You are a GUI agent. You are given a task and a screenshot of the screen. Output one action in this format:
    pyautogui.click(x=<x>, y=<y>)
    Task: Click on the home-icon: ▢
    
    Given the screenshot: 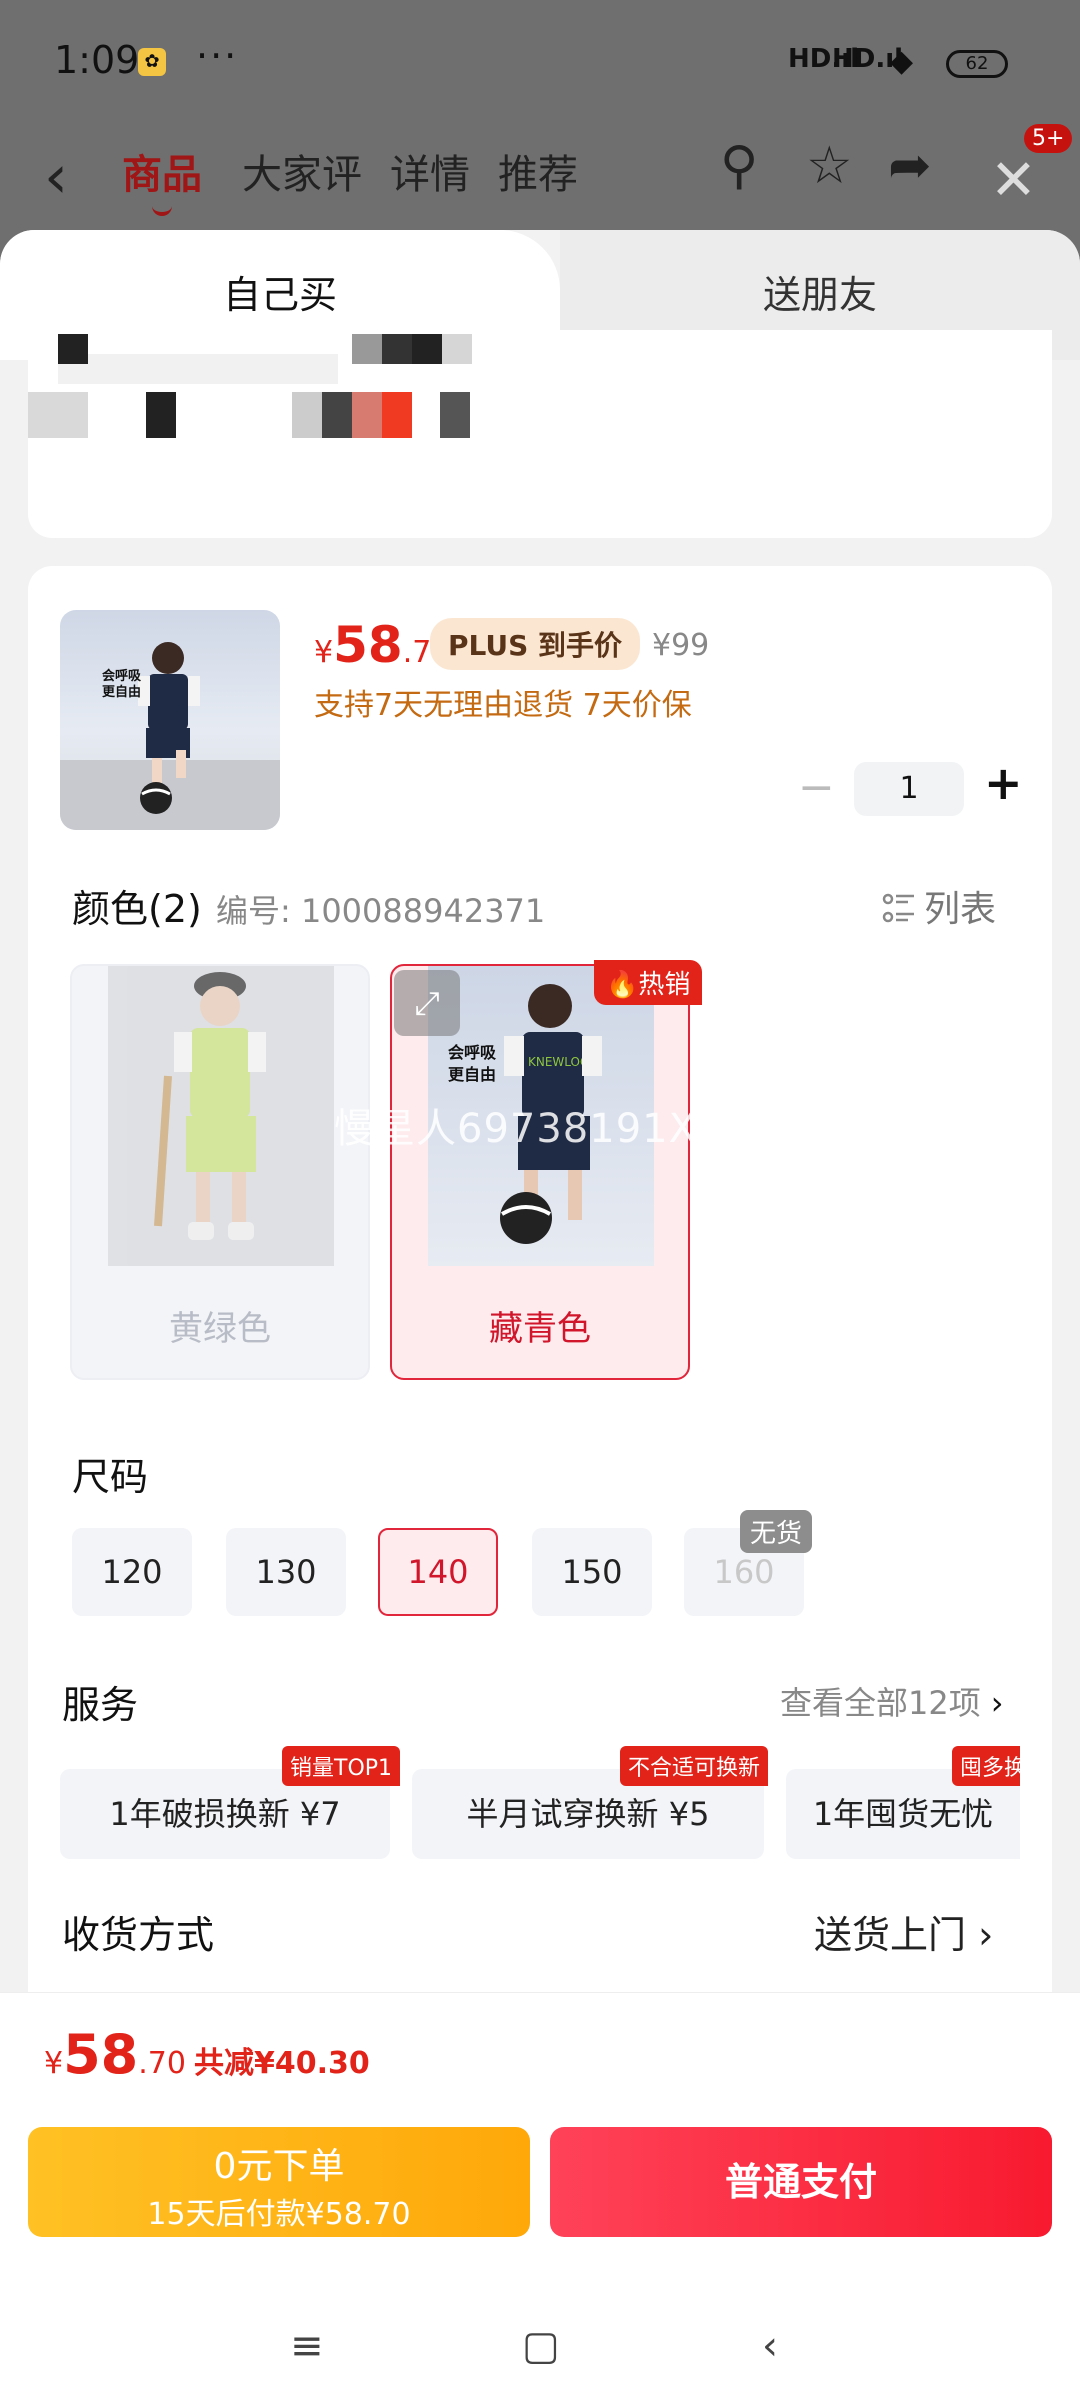 What is the action you would take?
    pyautogui.click(x=541, y=2346)
    